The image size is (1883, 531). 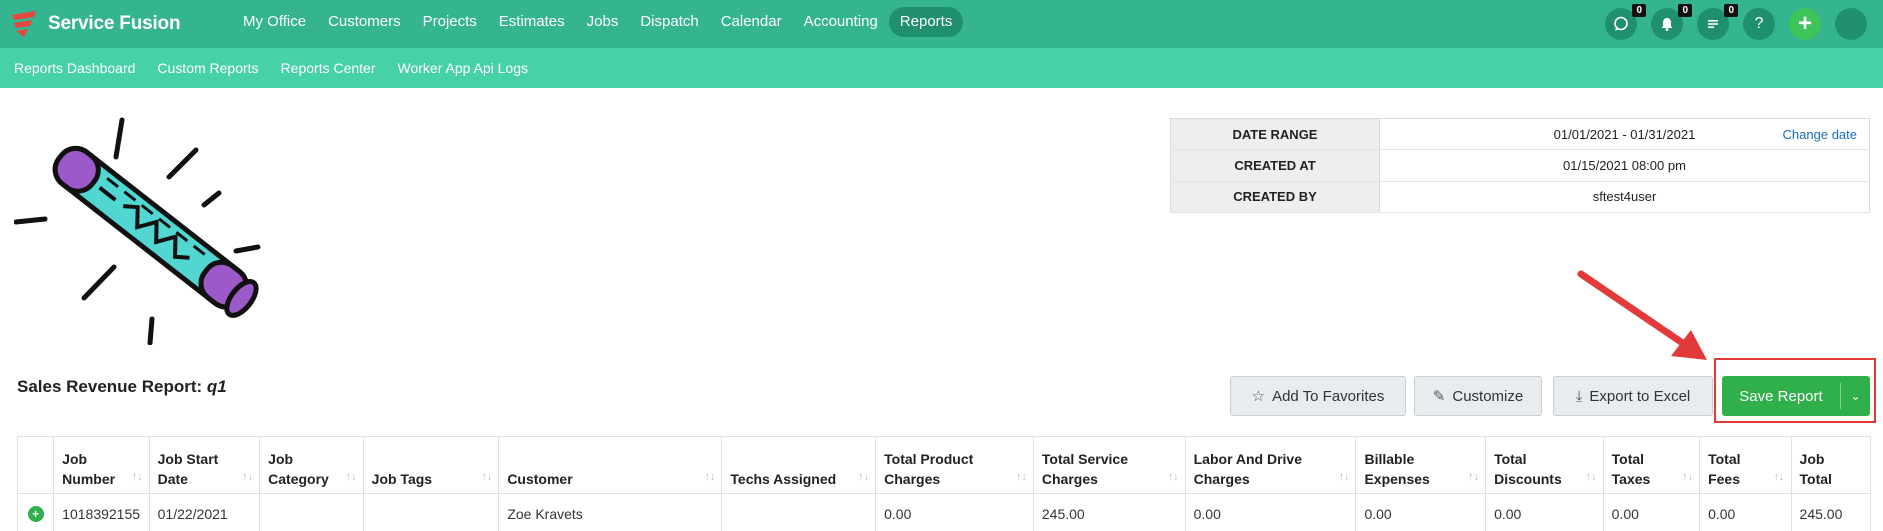 I want to click on add-button: +, so click(x=1805, y=24).